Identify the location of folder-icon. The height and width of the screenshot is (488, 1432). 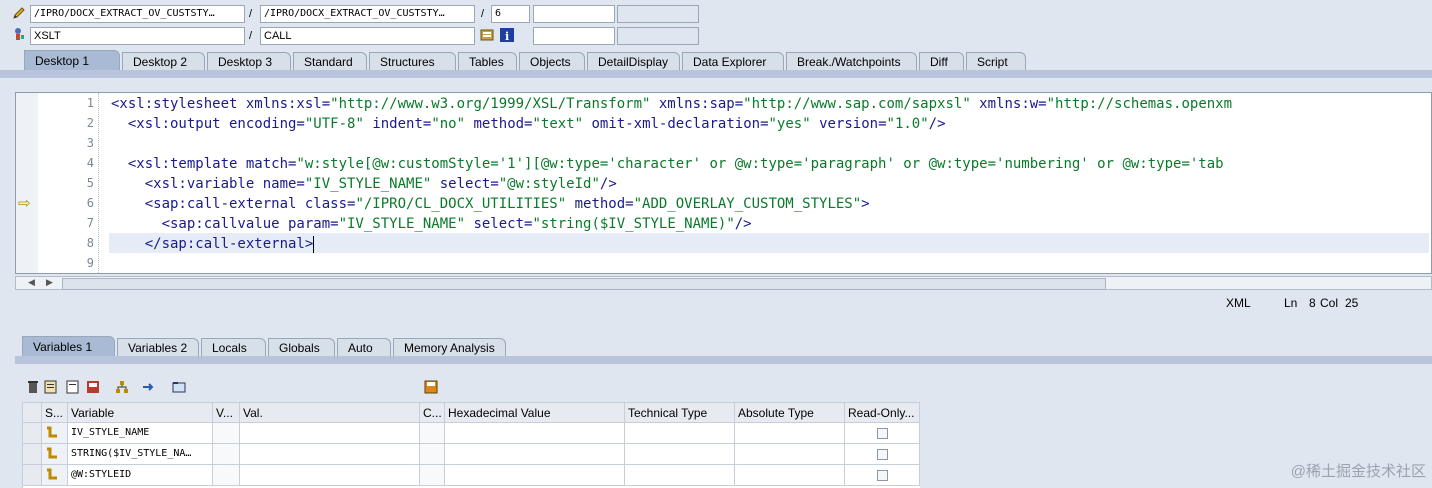
(179, 387).